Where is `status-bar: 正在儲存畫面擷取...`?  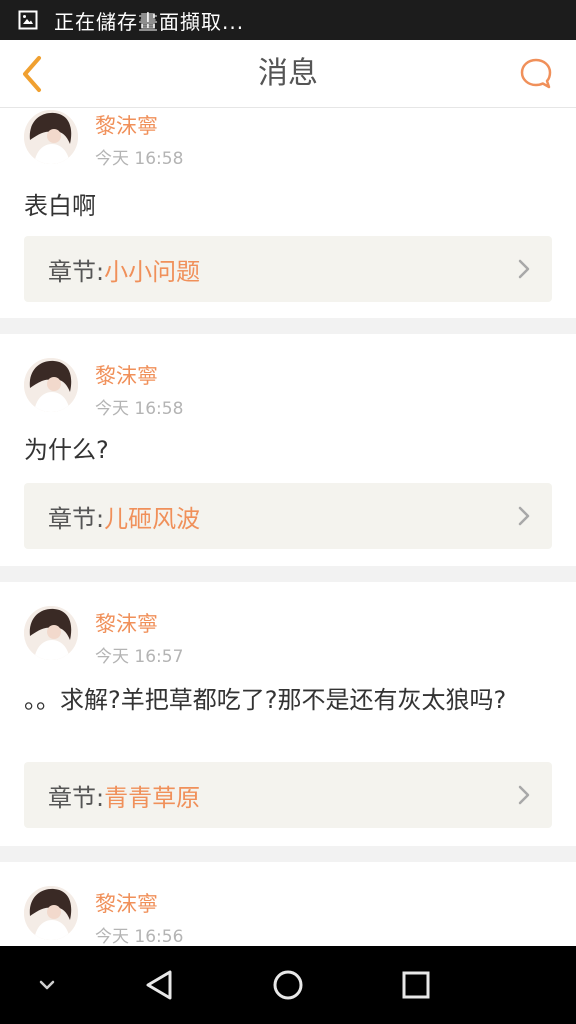
status-bar: 正在儲存畫面擷取... is located at coordinates (288, 20).